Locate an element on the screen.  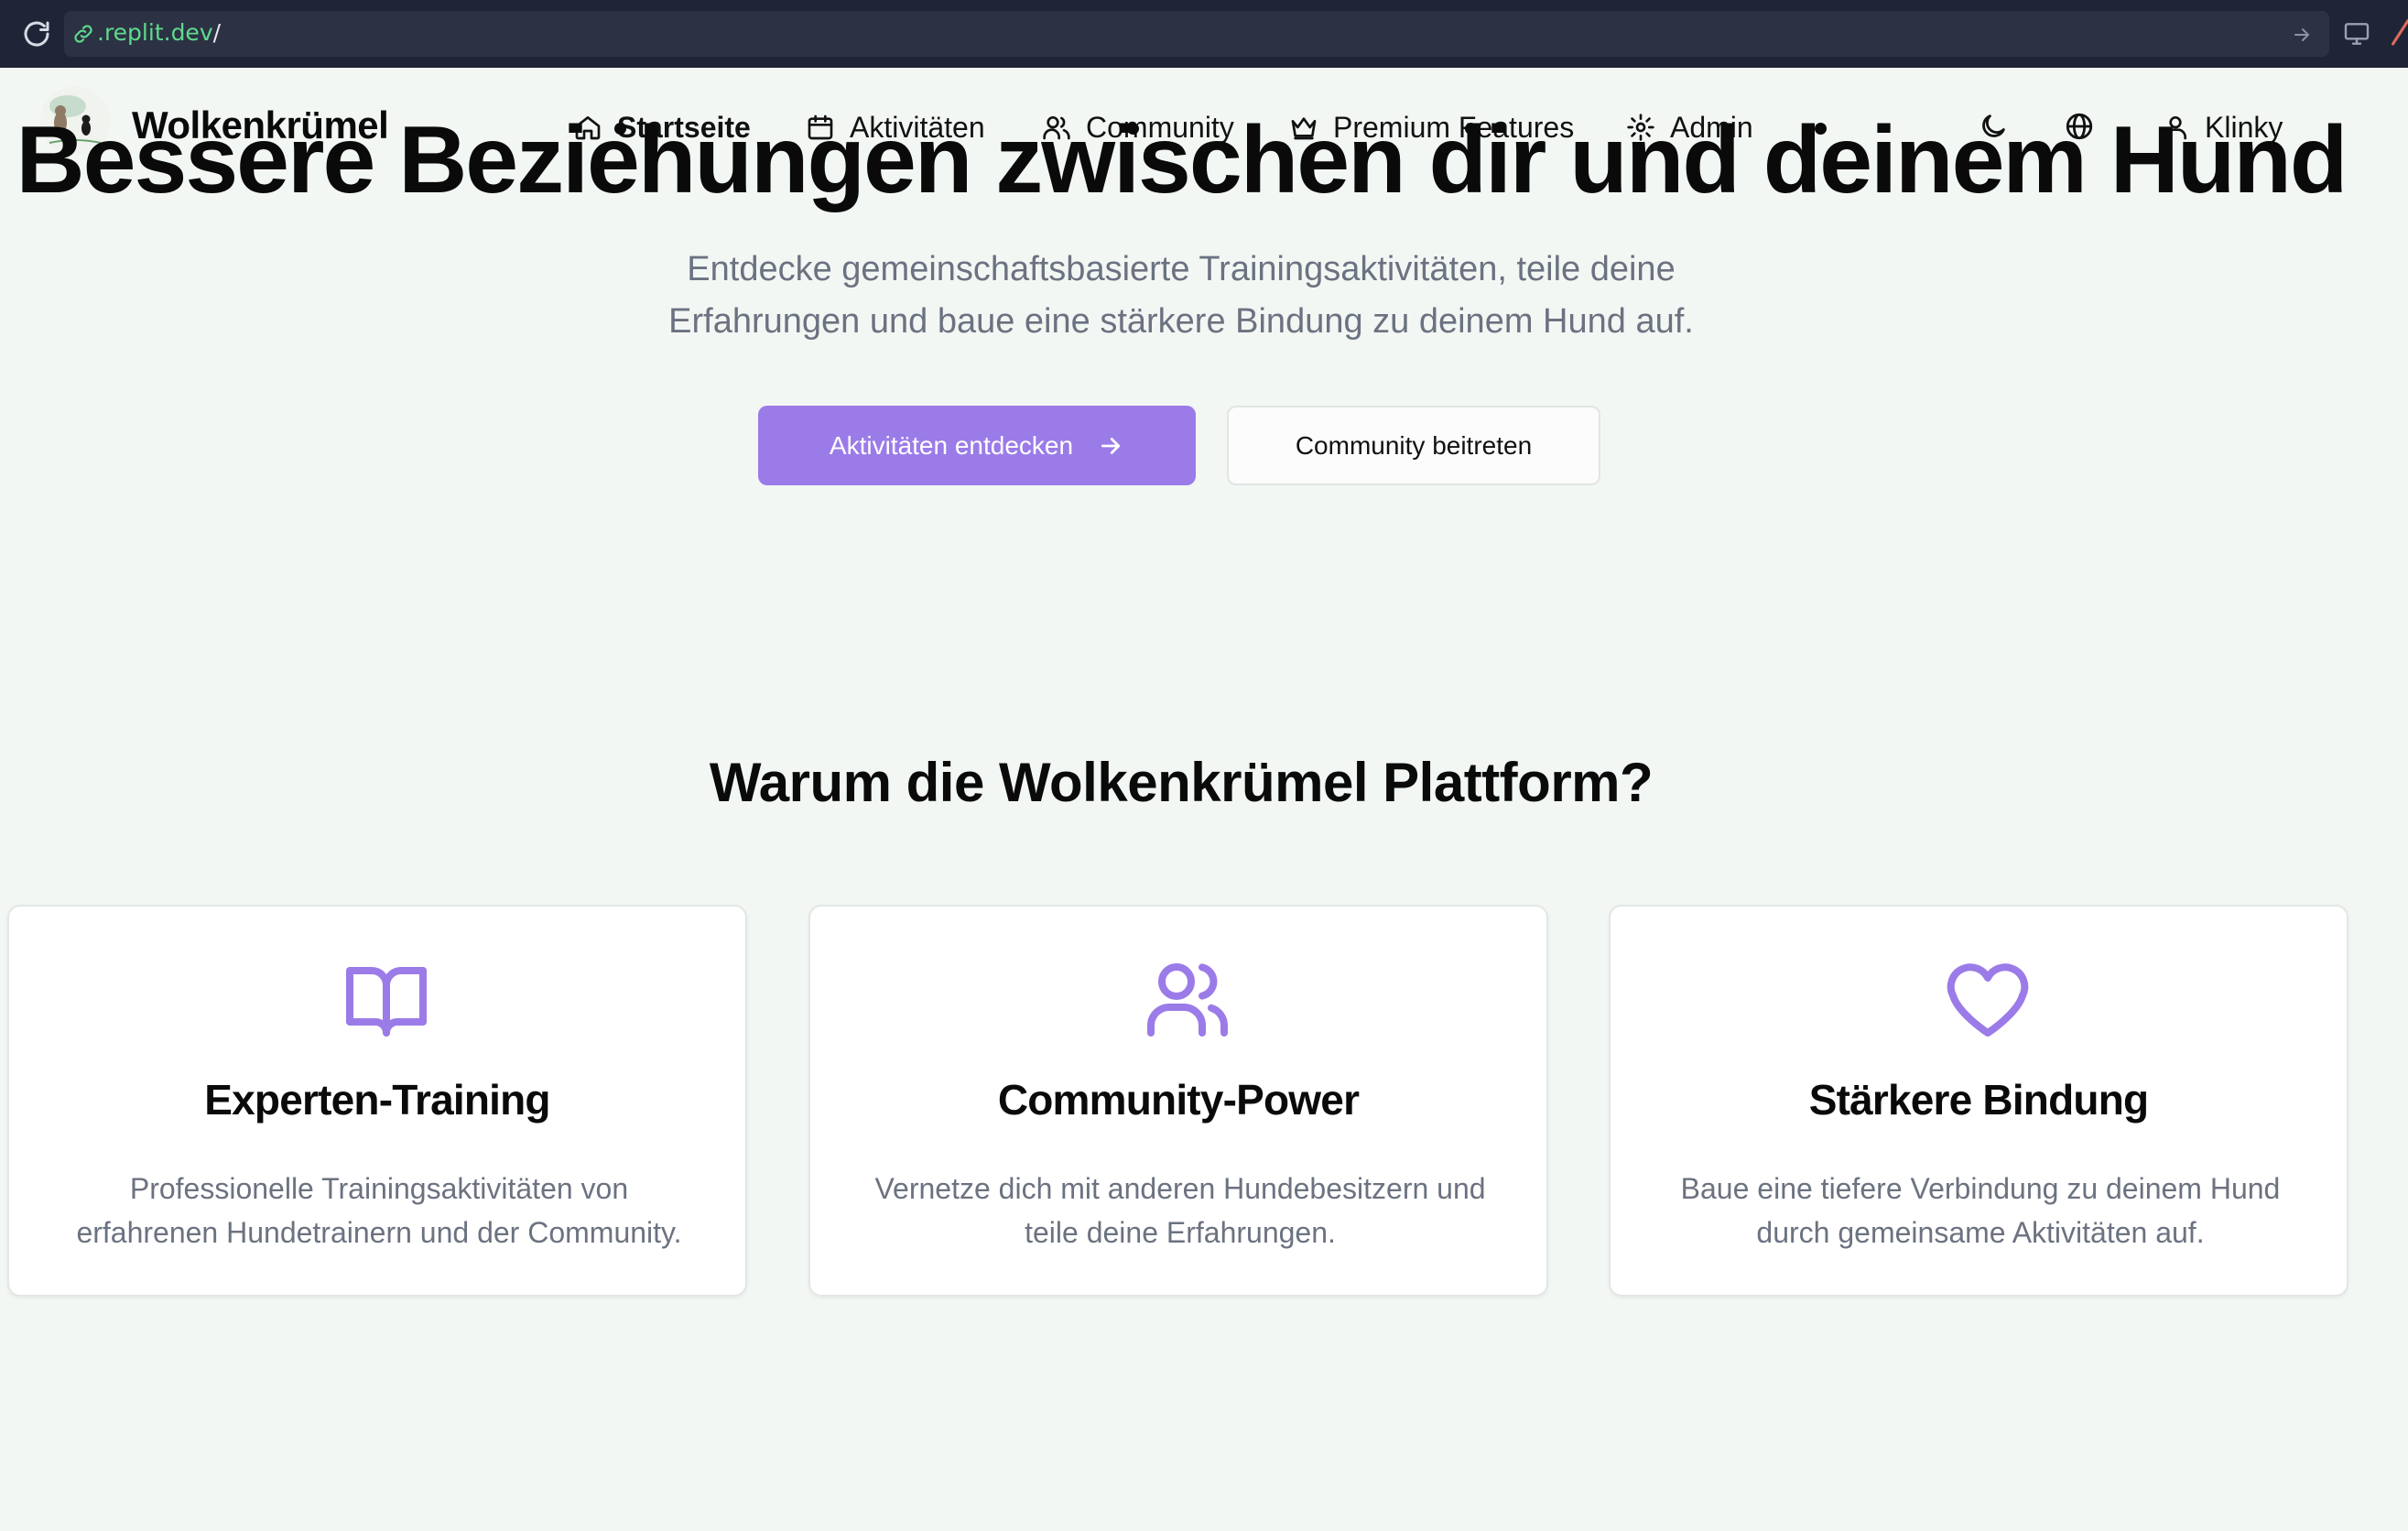
book-open-icon is located at coordinates (386, 1002).